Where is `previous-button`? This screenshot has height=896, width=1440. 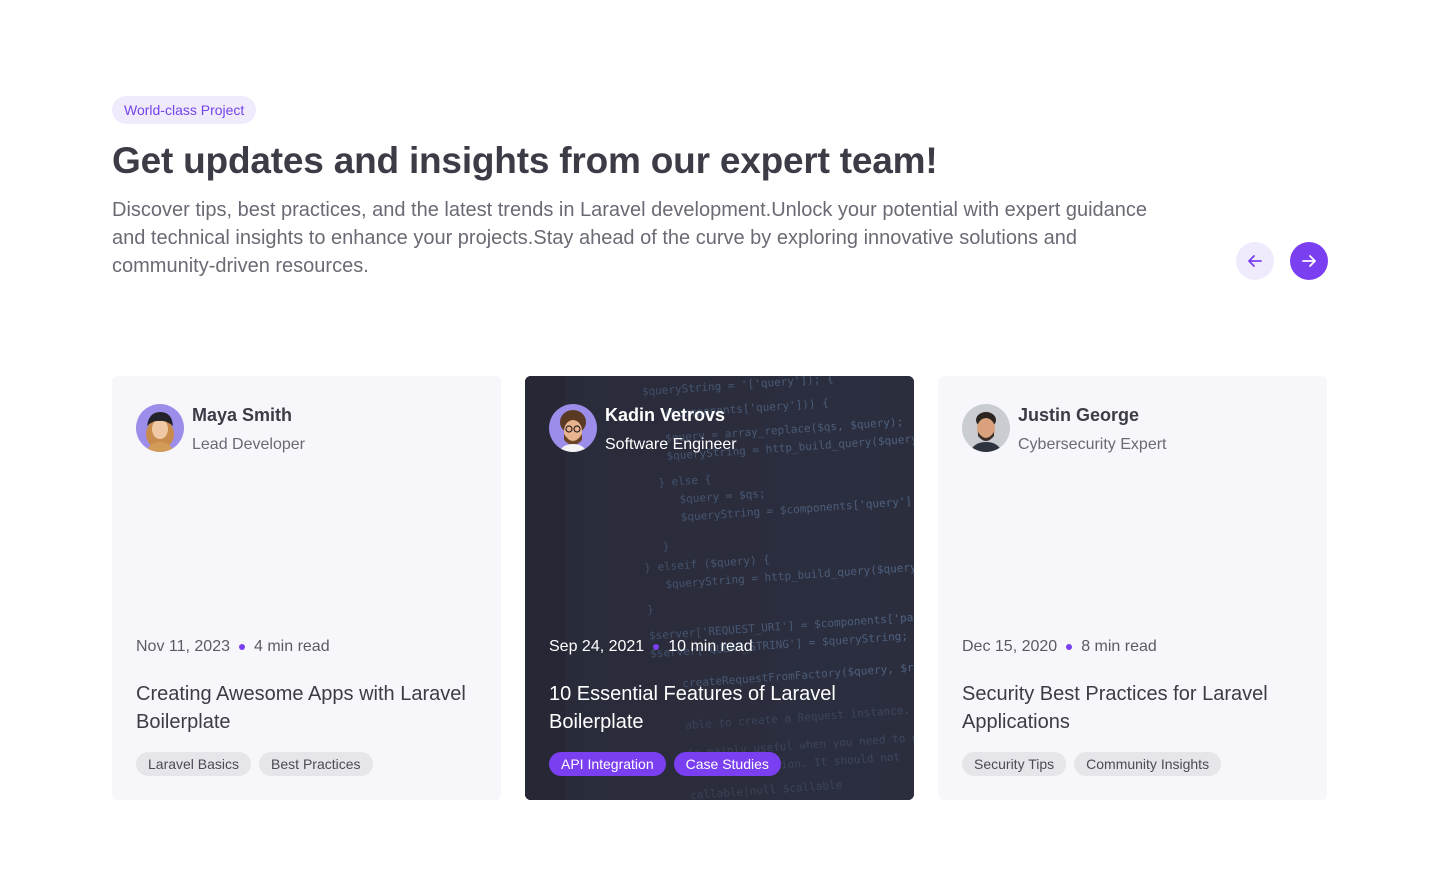 previous-button is located at coordinates (1255, 261).